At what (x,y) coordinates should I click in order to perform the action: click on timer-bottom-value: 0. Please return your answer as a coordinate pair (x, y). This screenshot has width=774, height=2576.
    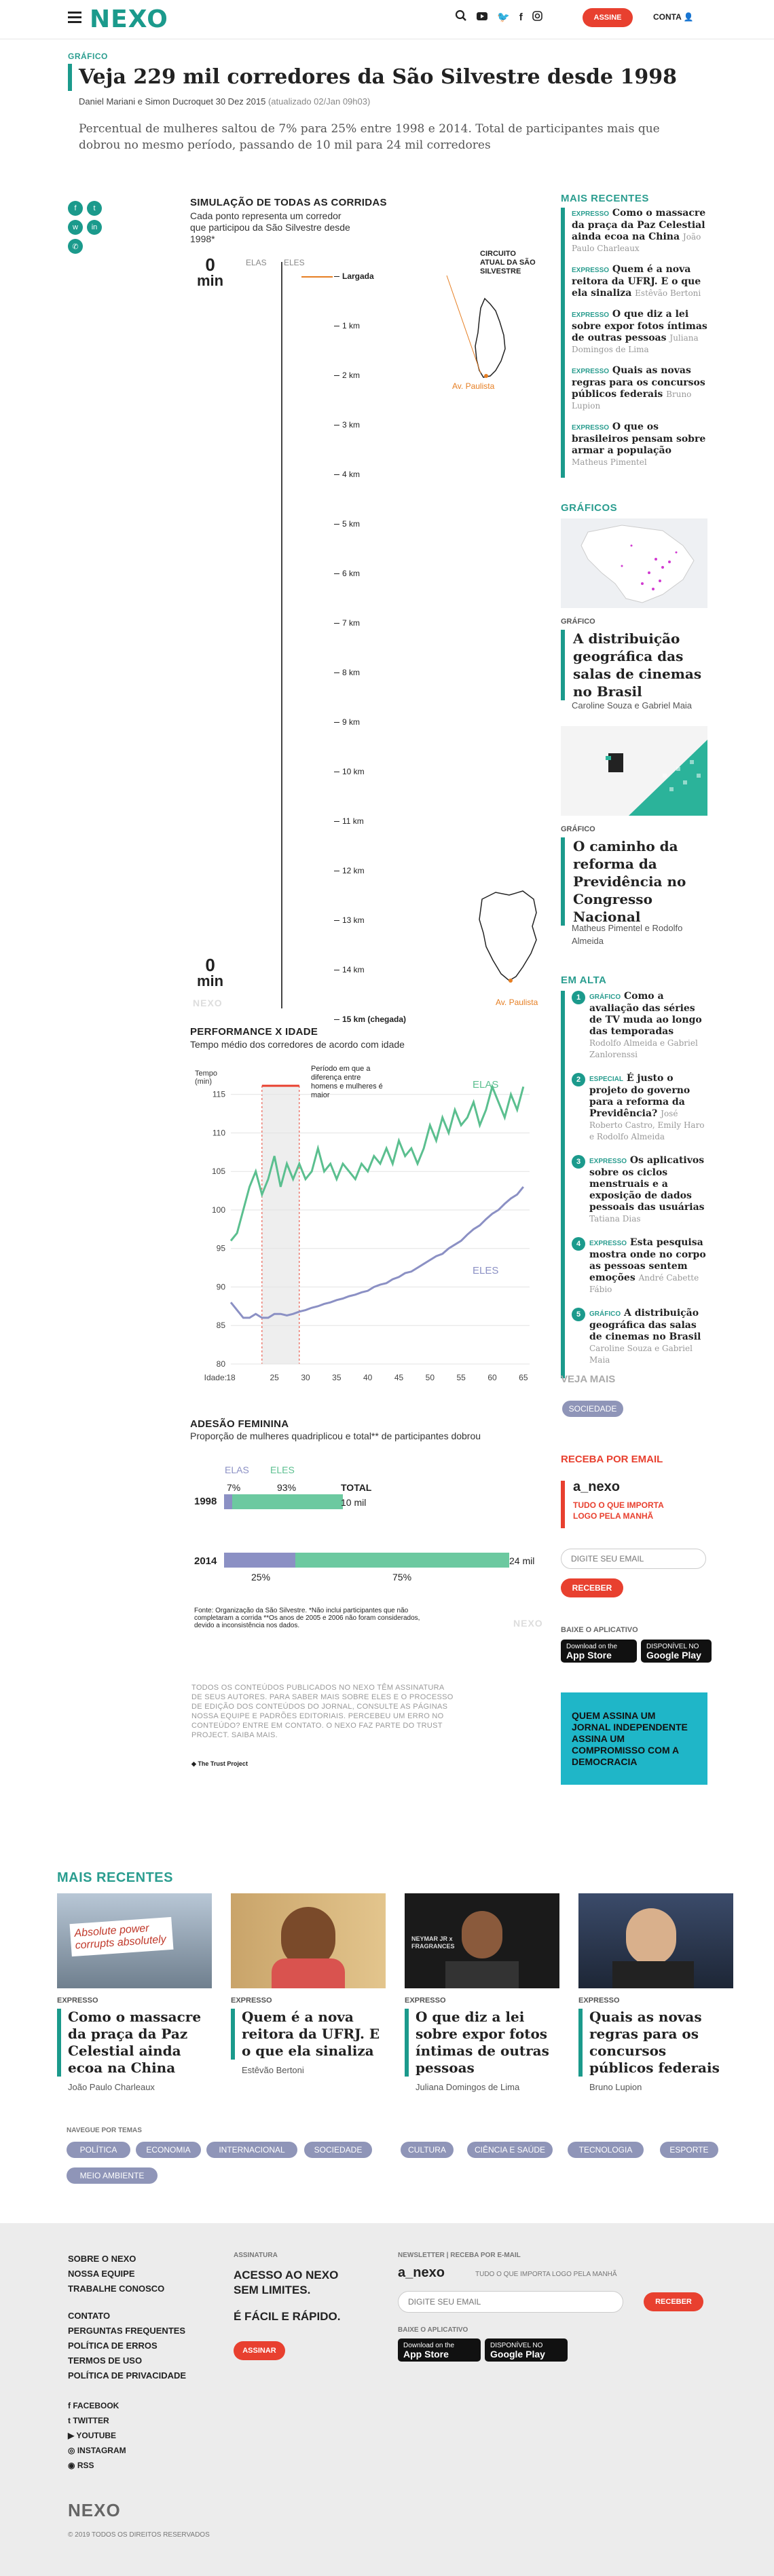
    Looking at the image, I should click on (210, 965).